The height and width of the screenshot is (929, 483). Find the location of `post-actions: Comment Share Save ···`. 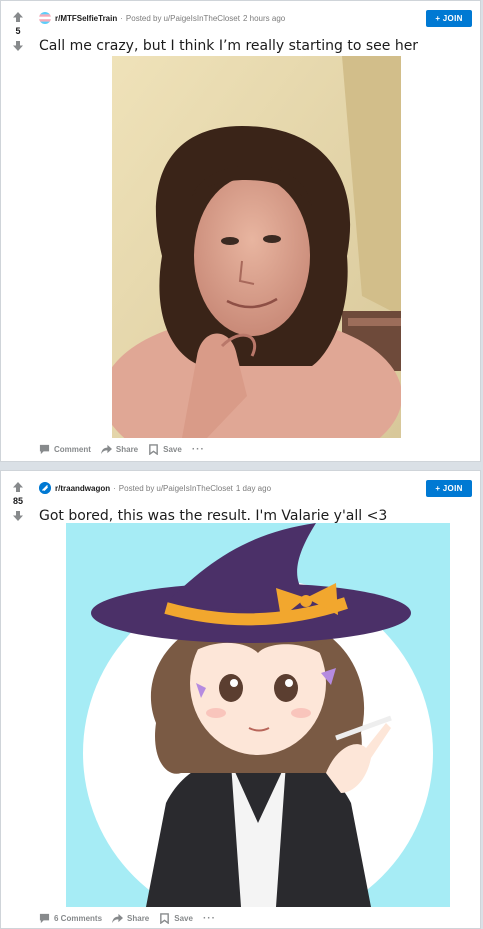

post-actions: Comment Share Save ··· is located at coordinates (122, 449).